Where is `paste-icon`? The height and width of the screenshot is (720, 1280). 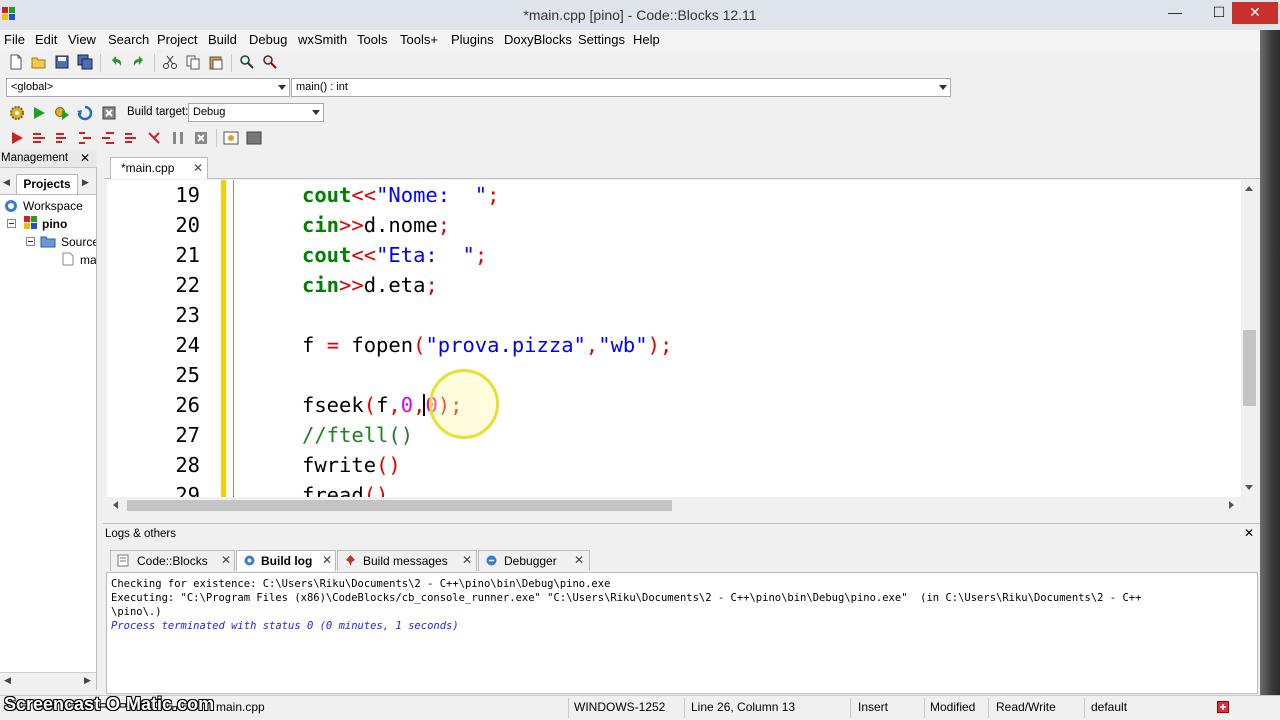
paste-icon is located at coordinates (216, 62).